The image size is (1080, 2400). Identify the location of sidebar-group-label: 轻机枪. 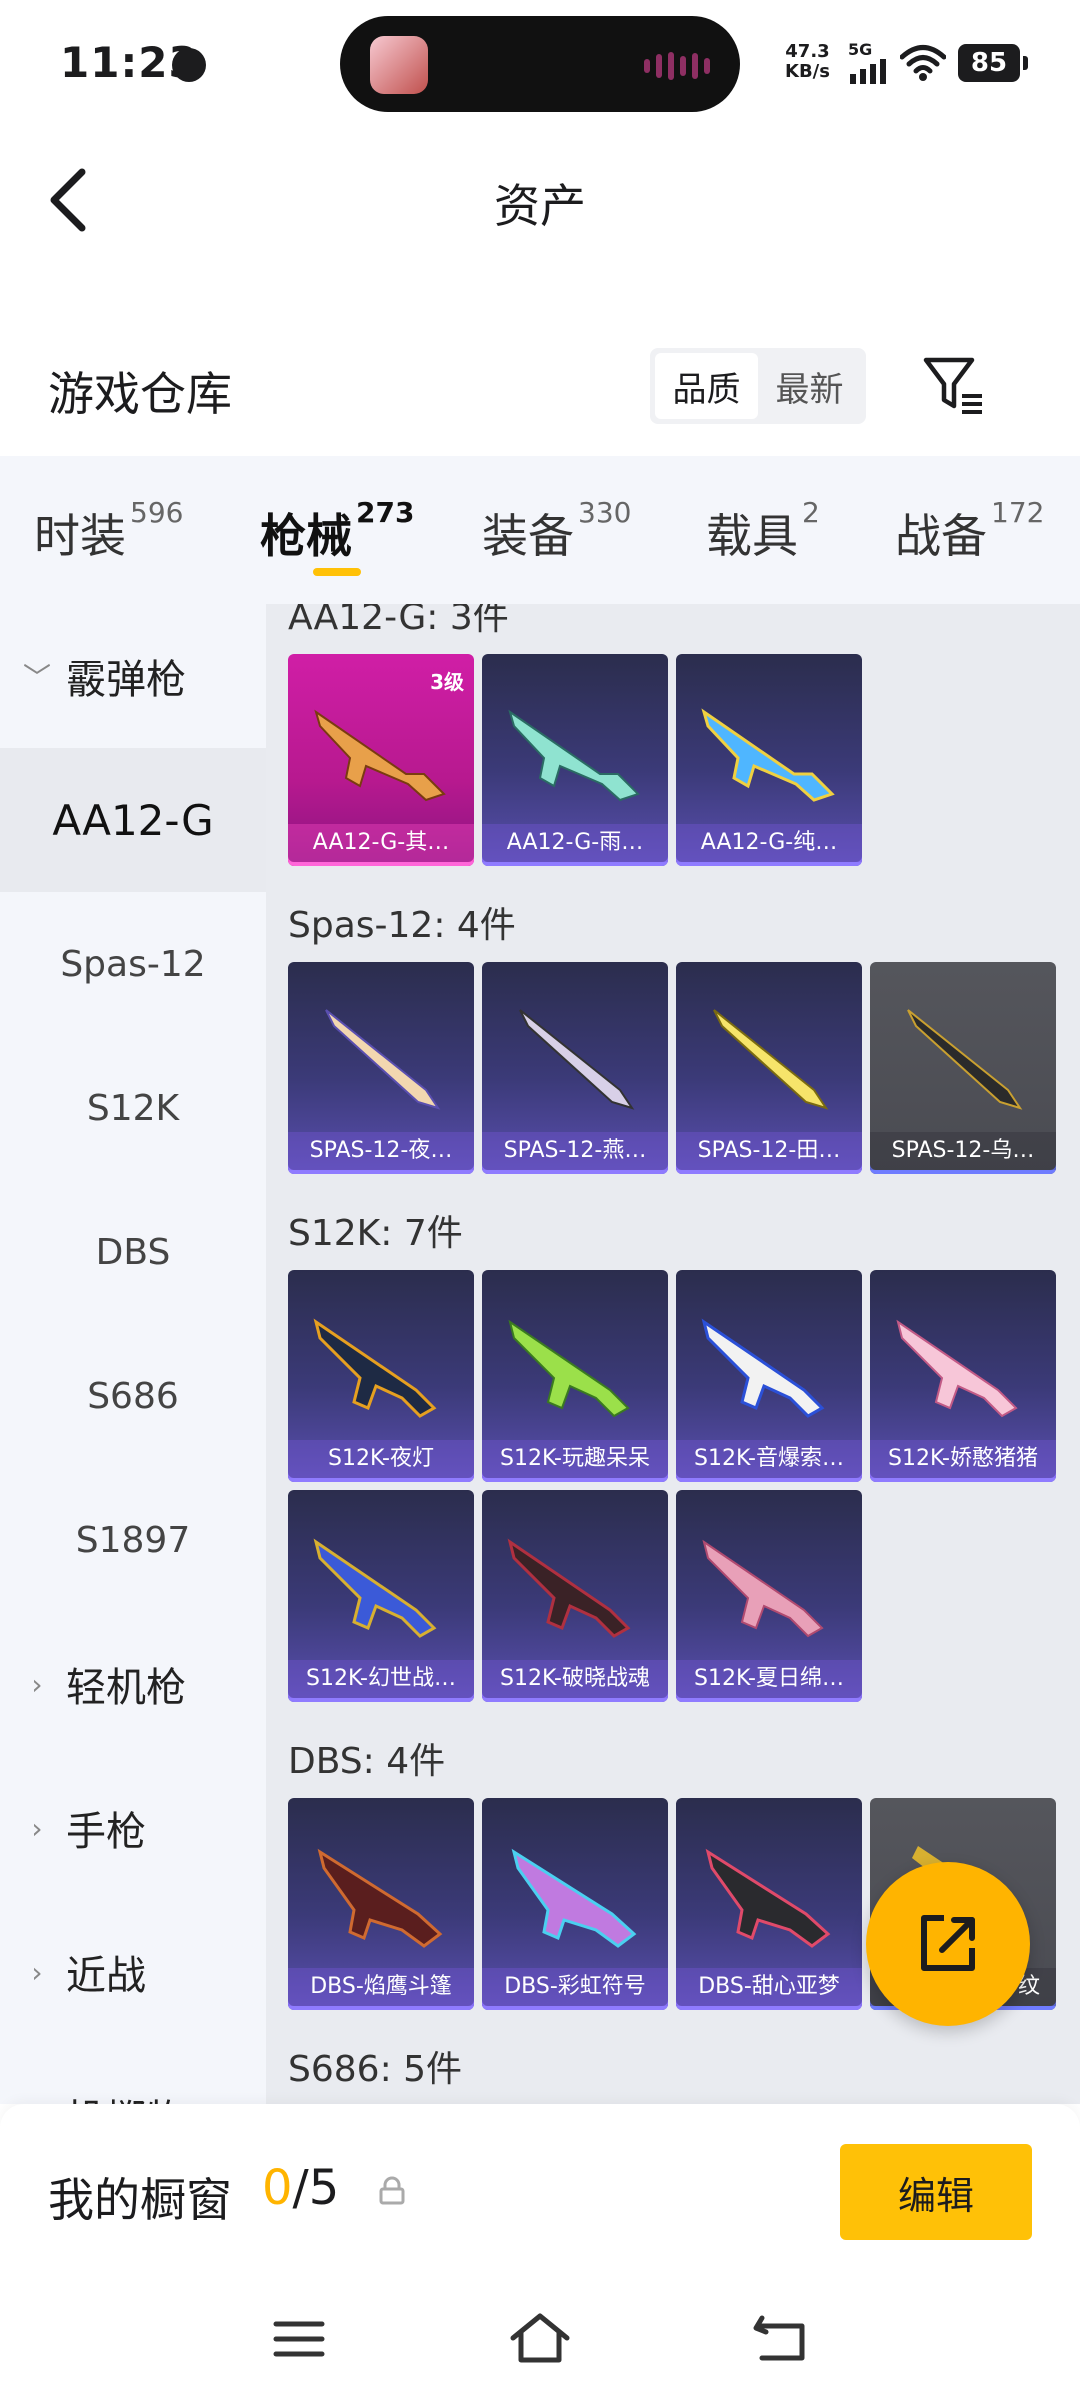
(126, 1688).